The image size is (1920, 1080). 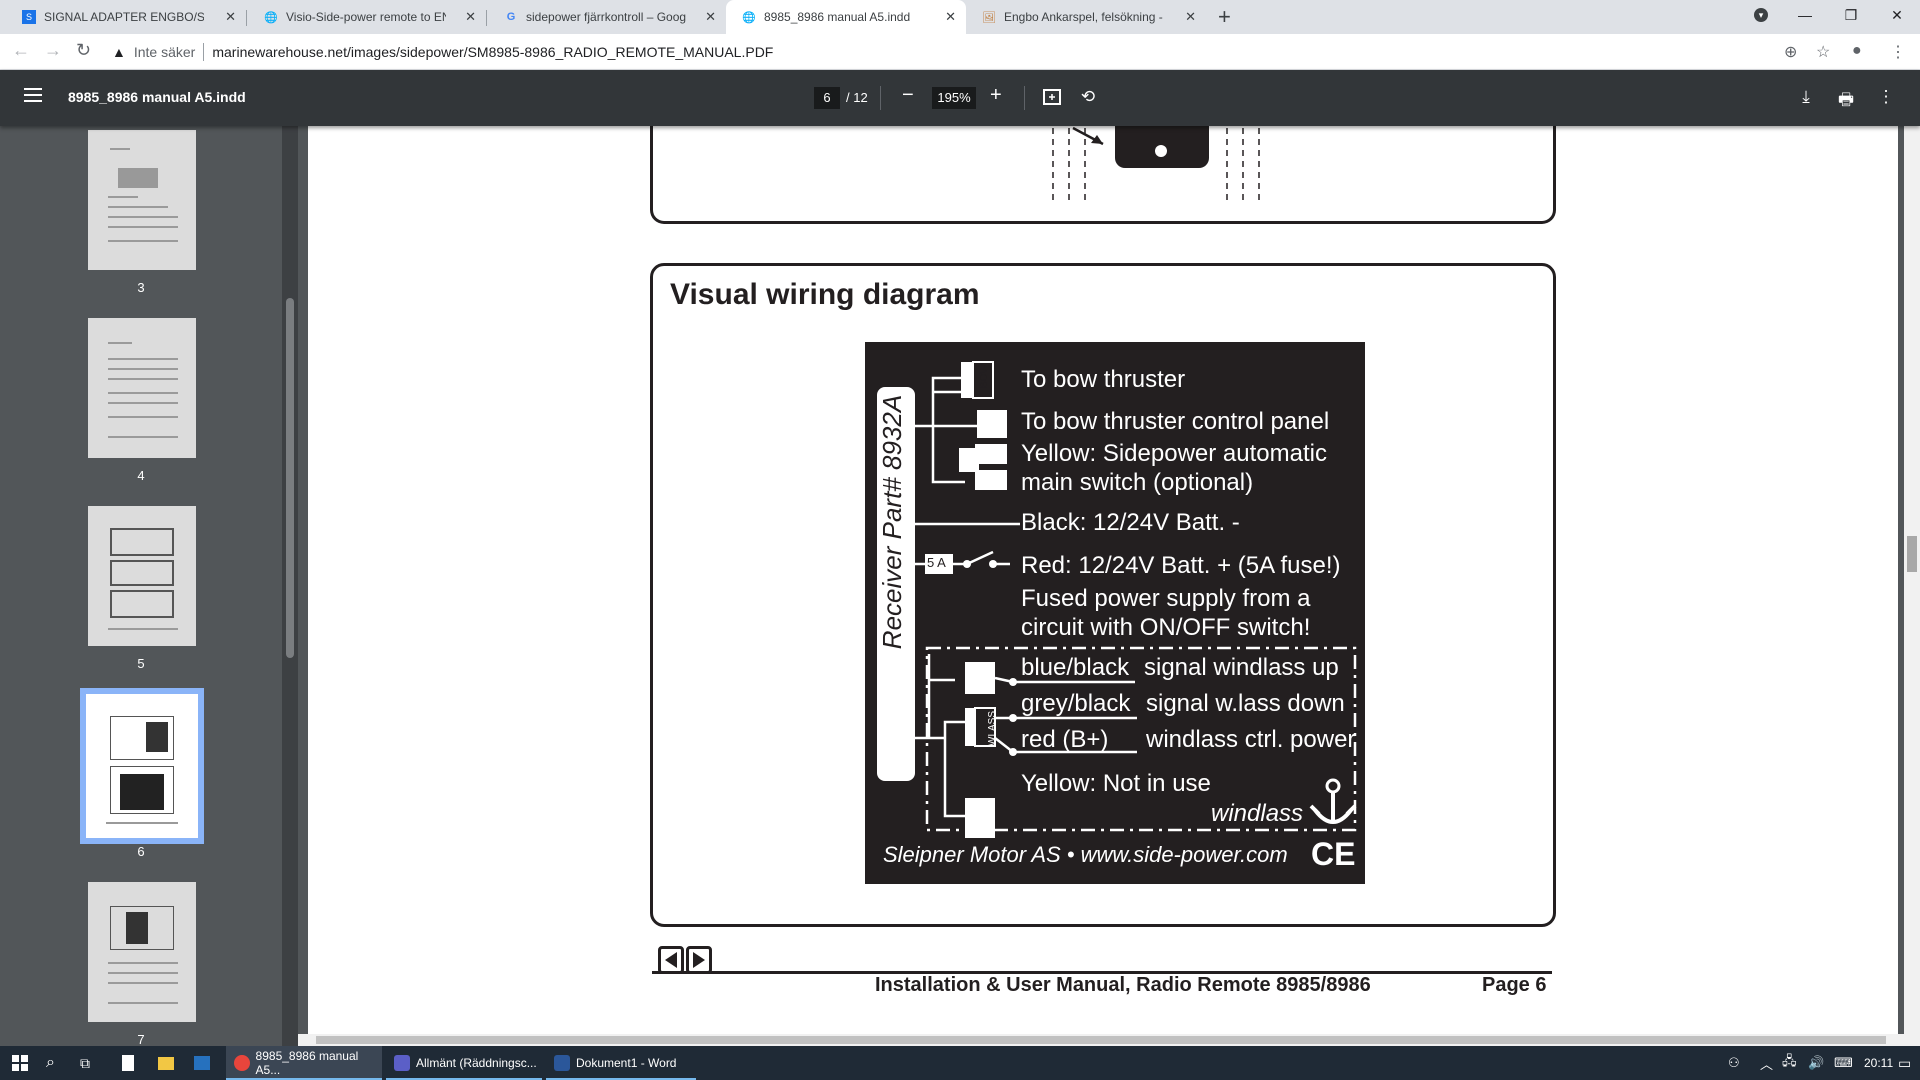 I want to click on label-red-bplus: red (B+), so click(x=1065, y=739).